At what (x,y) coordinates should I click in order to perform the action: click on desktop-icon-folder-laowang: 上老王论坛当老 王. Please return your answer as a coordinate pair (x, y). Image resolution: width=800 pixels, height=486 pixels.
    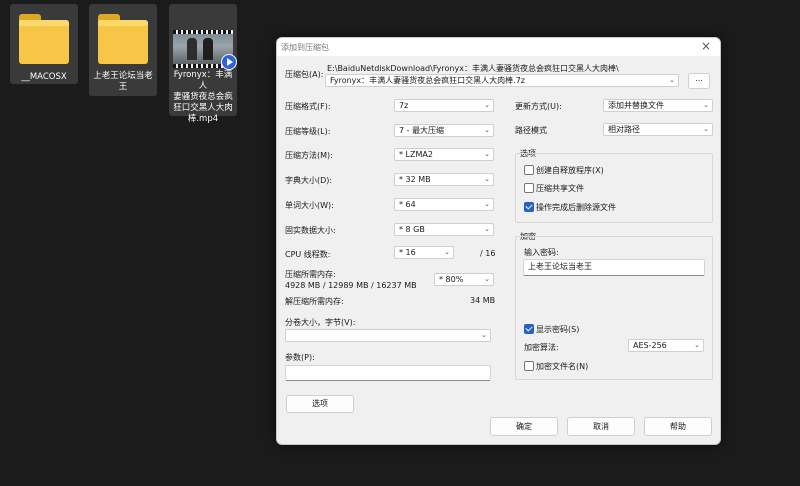
    Looking at the image, I should click on (123, 50).